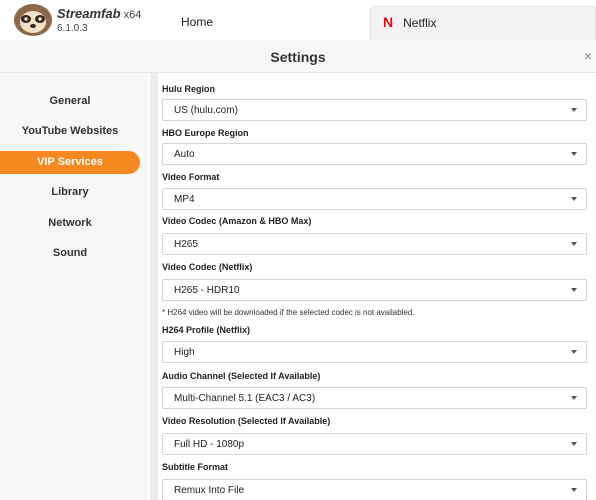 Image resolution: width=596 pixels, height=500 pixels. I want to click on brand-edition: x64, so click(132, 15).